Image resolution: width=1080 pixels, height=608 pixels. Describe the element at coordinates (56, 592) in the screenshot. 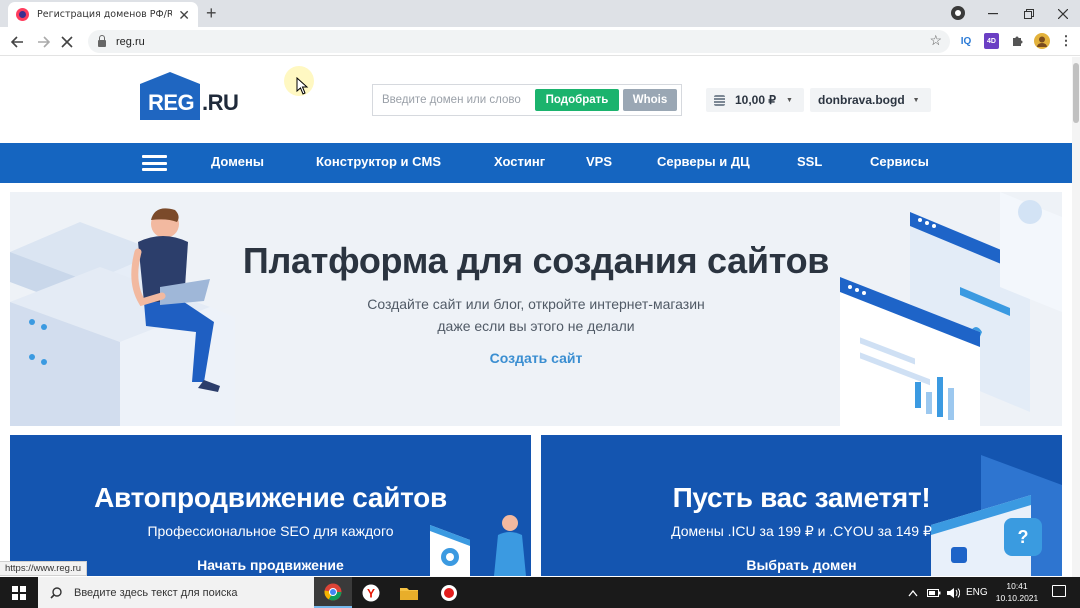

I see `search-icon` at that location.